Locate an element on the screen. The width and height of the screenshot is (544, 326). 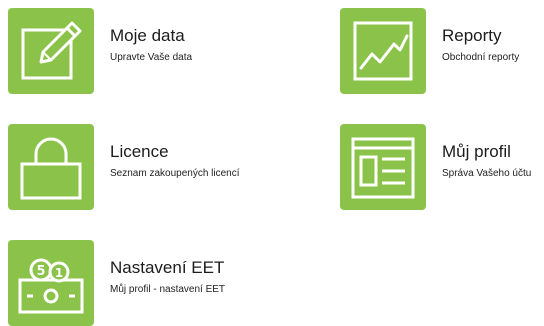
tile-reporty: Reporty Obchodní reporty is located at coordinates (429, 51).